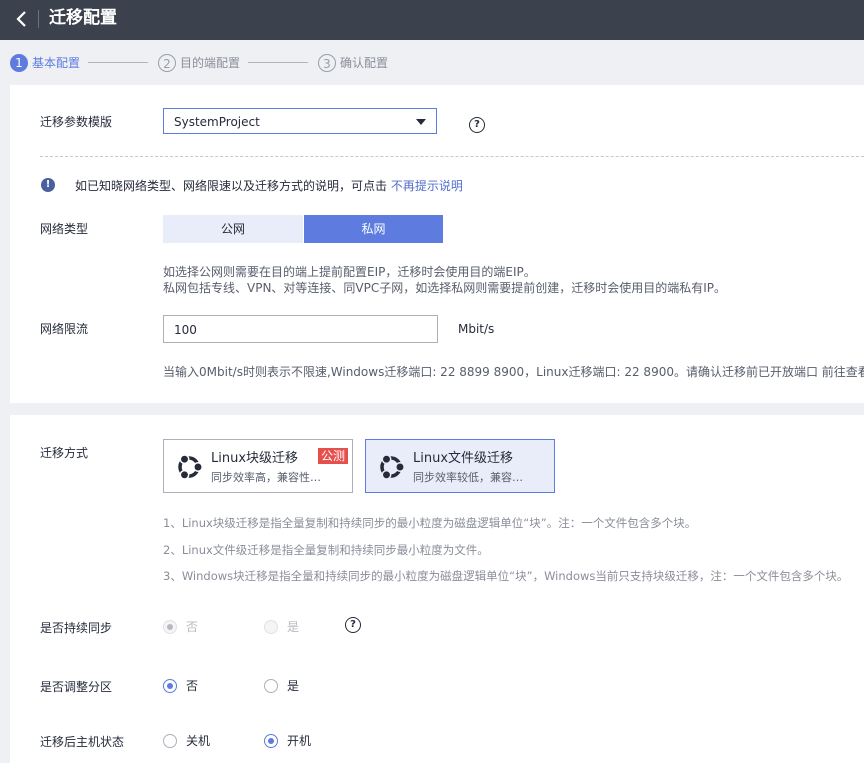  I want to click on continuous-sync-no-radio, so click(170, 627).